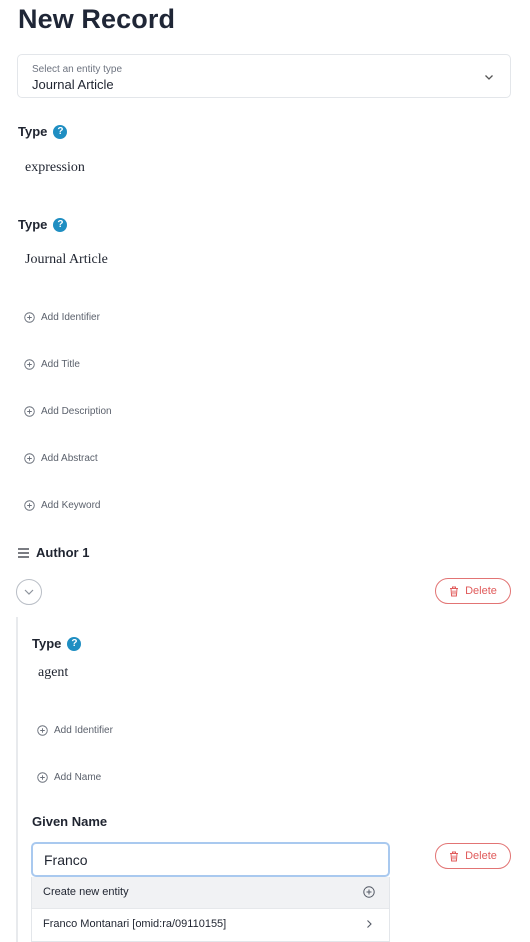 The height and width of the screenshot is (942, 530). I want to click on collapse-author-button, so click(29, 592).